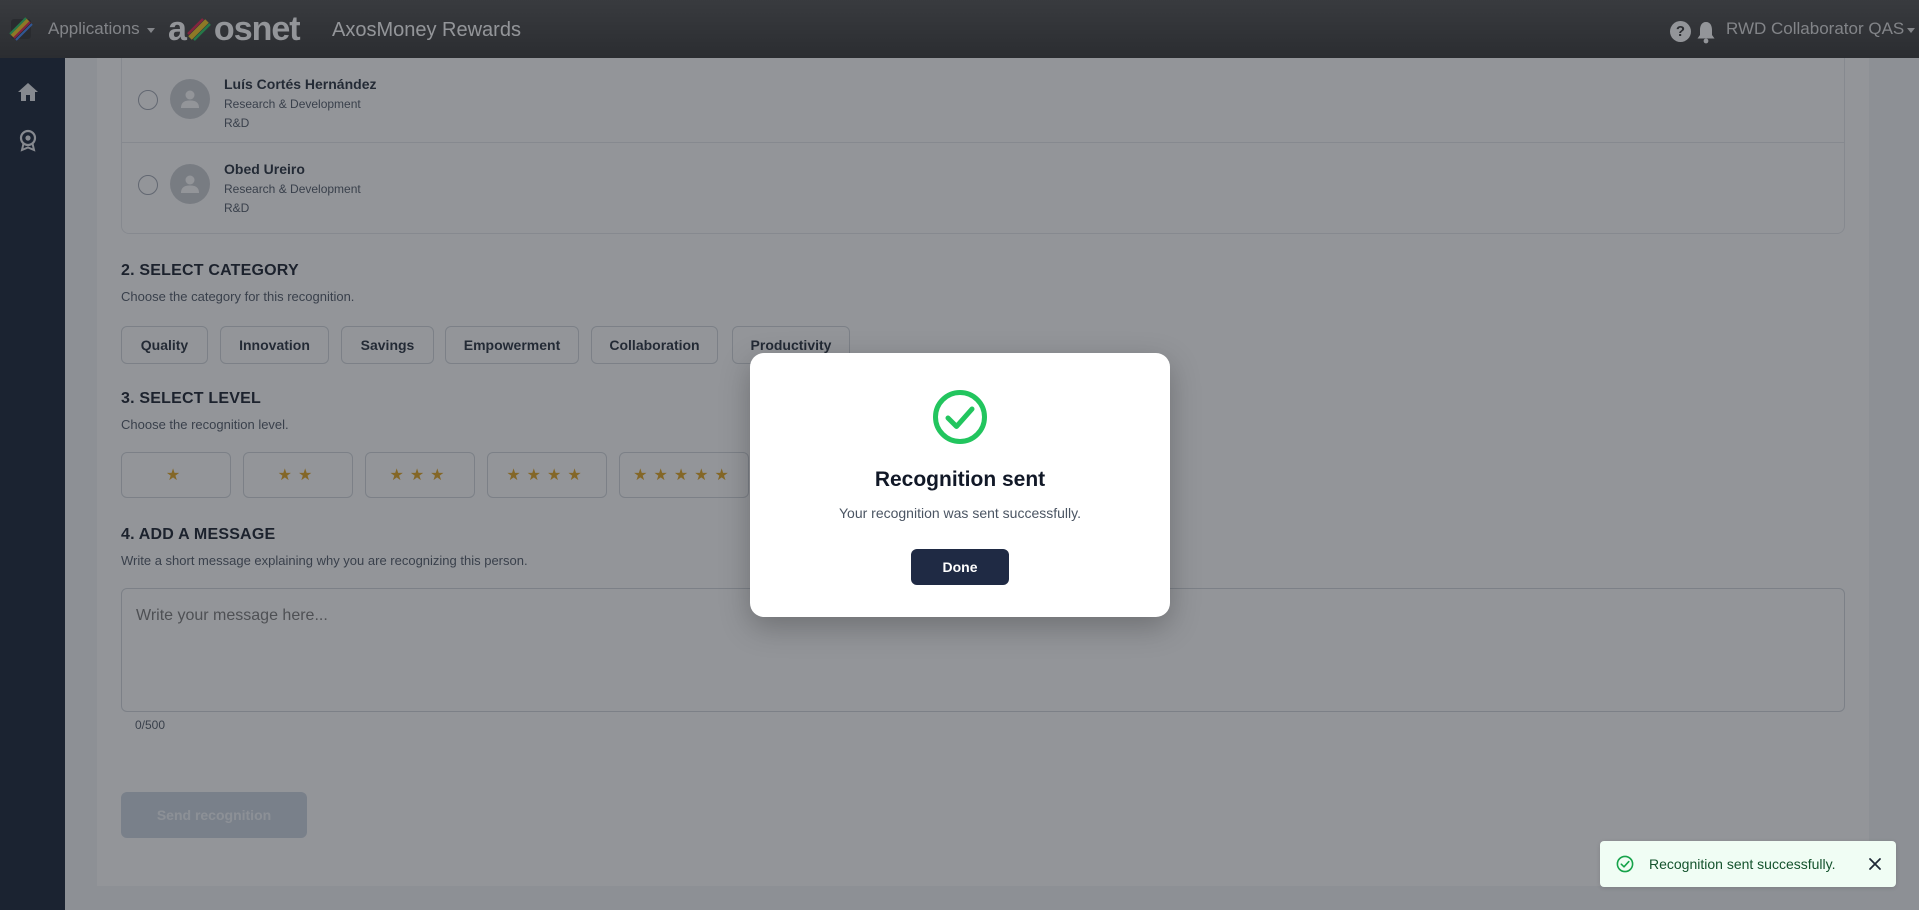  What do you see at coordinates (1875, 864) in the screenshot?
I see `close-icon` at bounding box center [1875, 864].